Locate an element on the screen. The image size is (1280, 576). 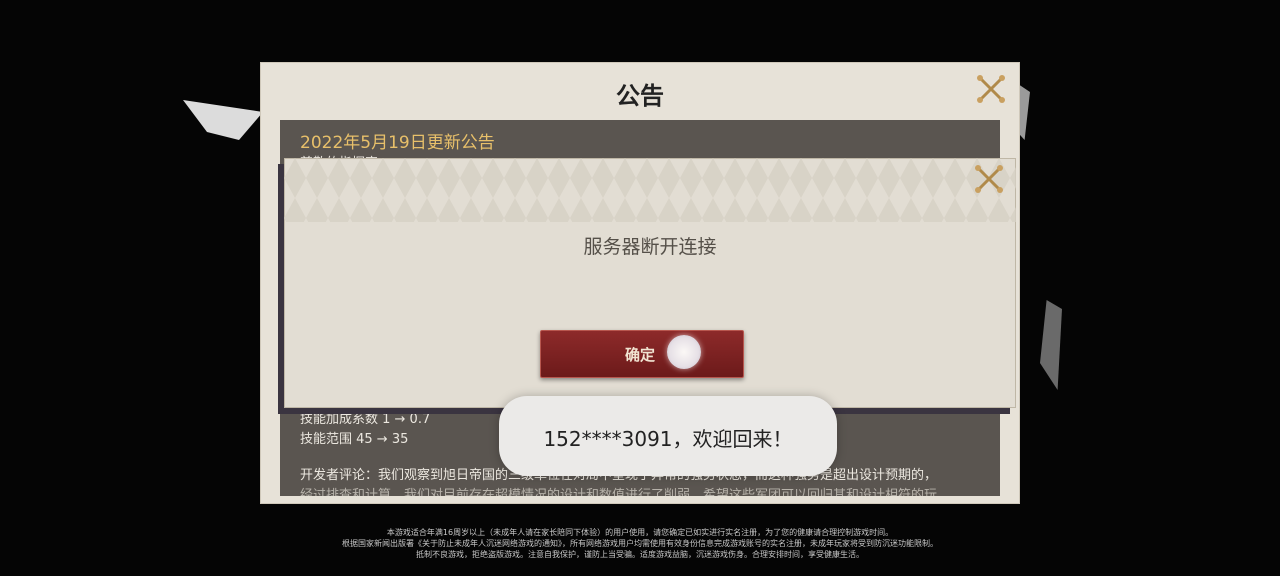
dialog-close-button is located at coordinates (989, 179).